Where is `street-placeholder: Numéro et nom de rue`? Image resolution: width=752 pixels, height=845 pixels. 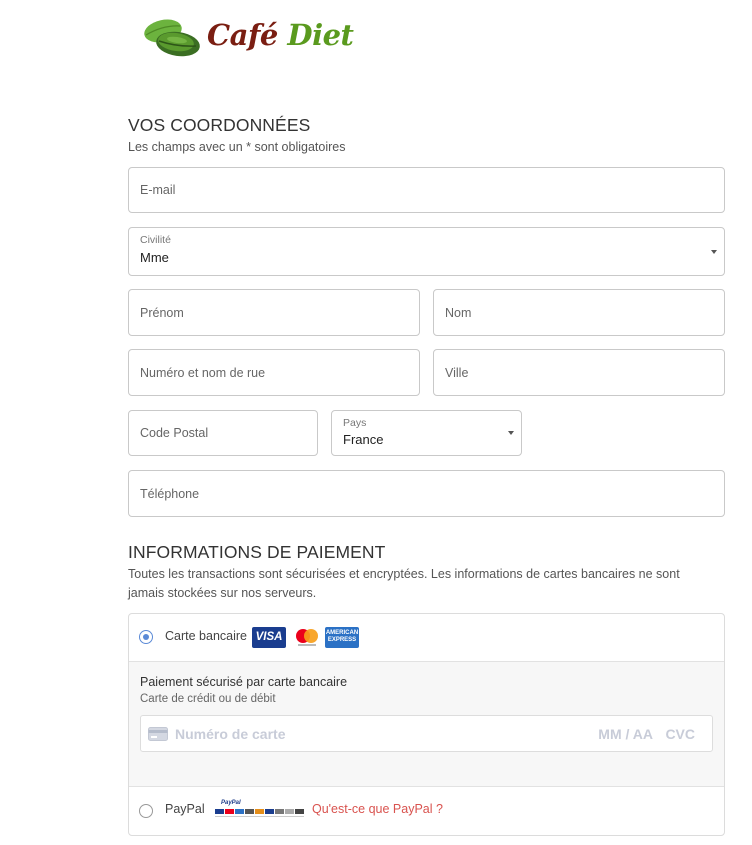 street-placeholder: Numéro et nom de rue is located at coordinates (203, 372).